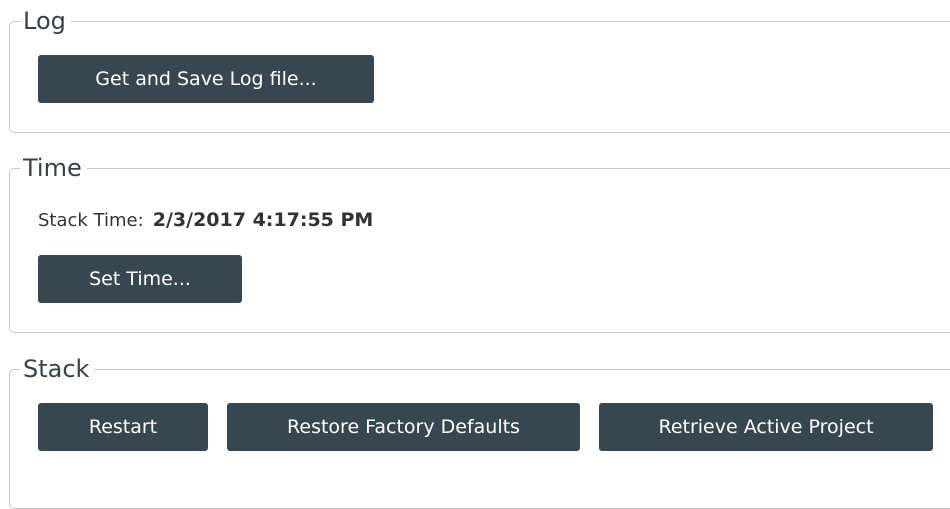  What do you see at coordinates (123, 427) in the screenshot?
I see `restart-button: Restart` at bounding box center [123, 427].